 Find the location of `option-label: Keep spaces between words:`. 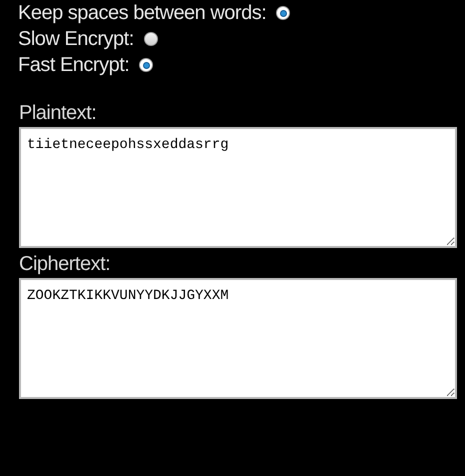

option-label: Keep spaces between words: is located at coordinates (142, 13).